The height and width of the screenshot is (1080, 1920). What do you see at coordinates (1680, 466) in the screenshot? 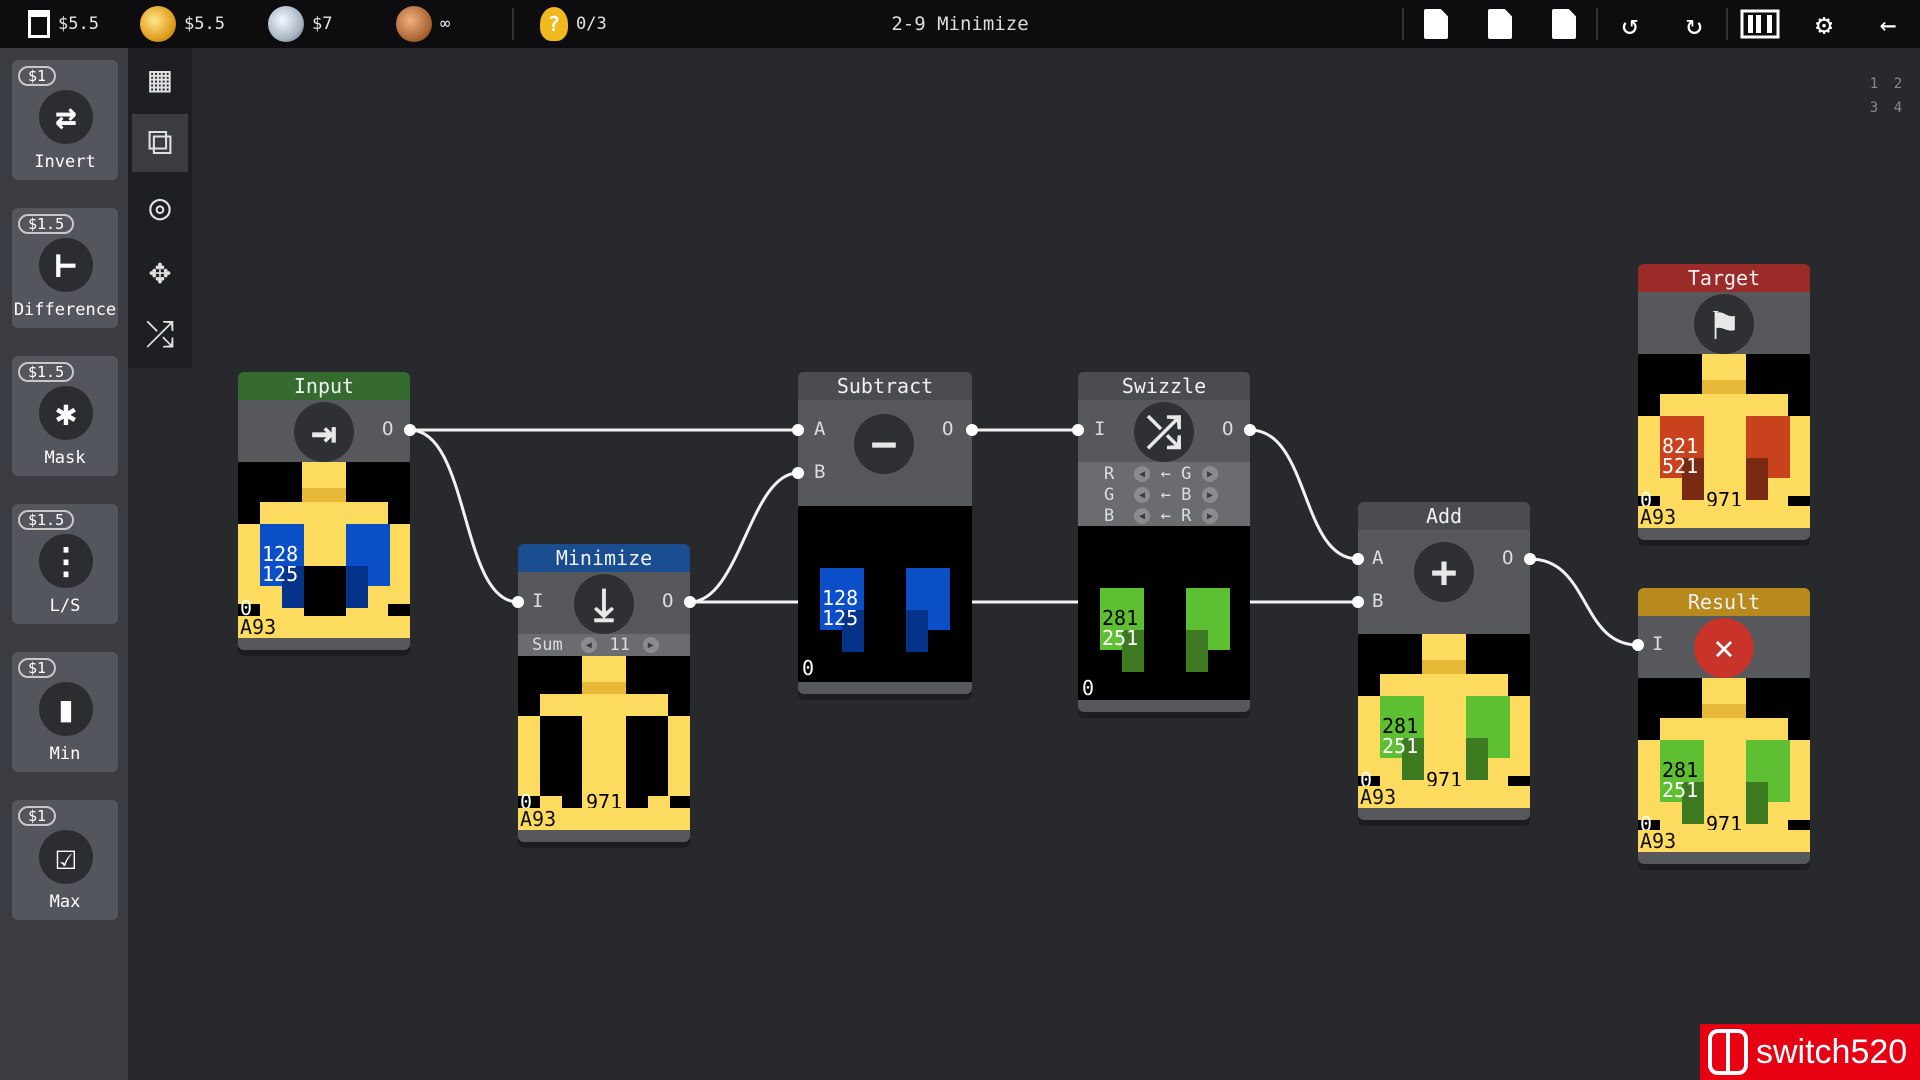
I see `pixel-value-label: 521` at bounding box center [1680, 466].